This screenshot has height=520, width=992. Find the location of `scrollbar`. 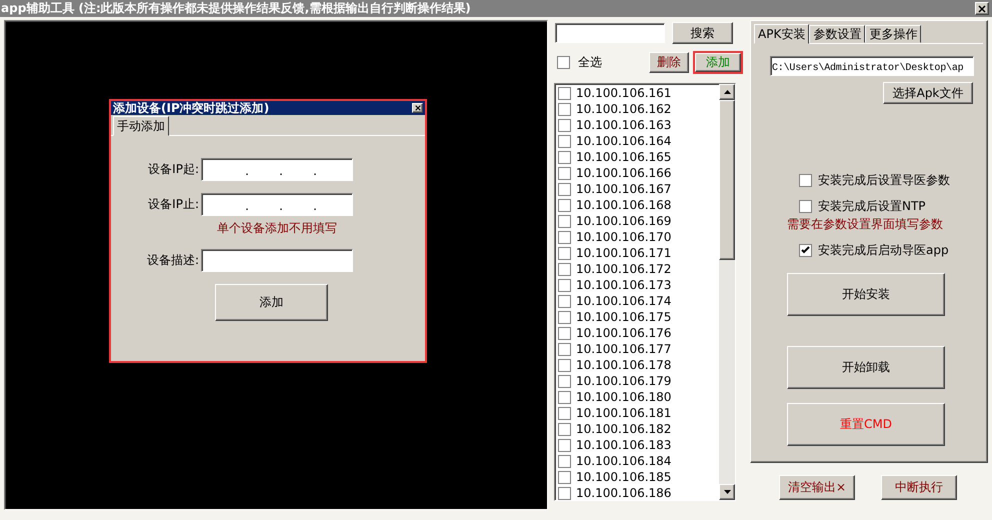

scrollbar is located at coordinates (727, 292).